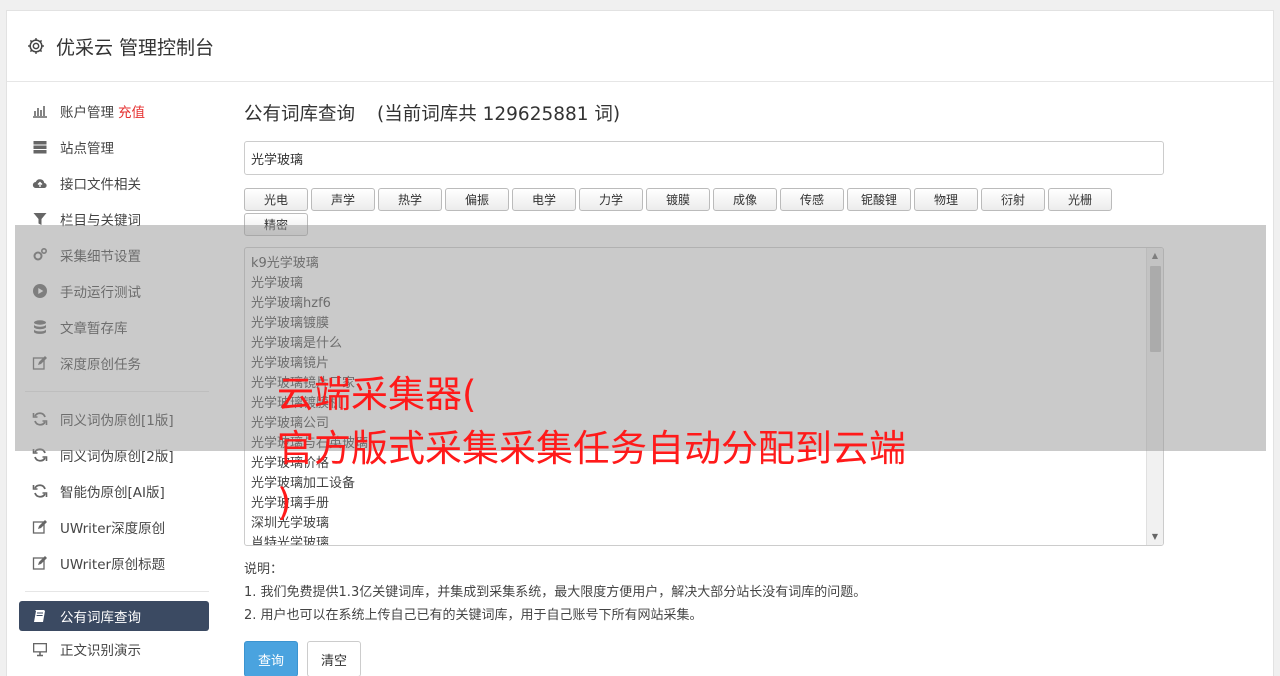 The image size is (1280, 676). I want to click on filter-icon, so click(39, 219).